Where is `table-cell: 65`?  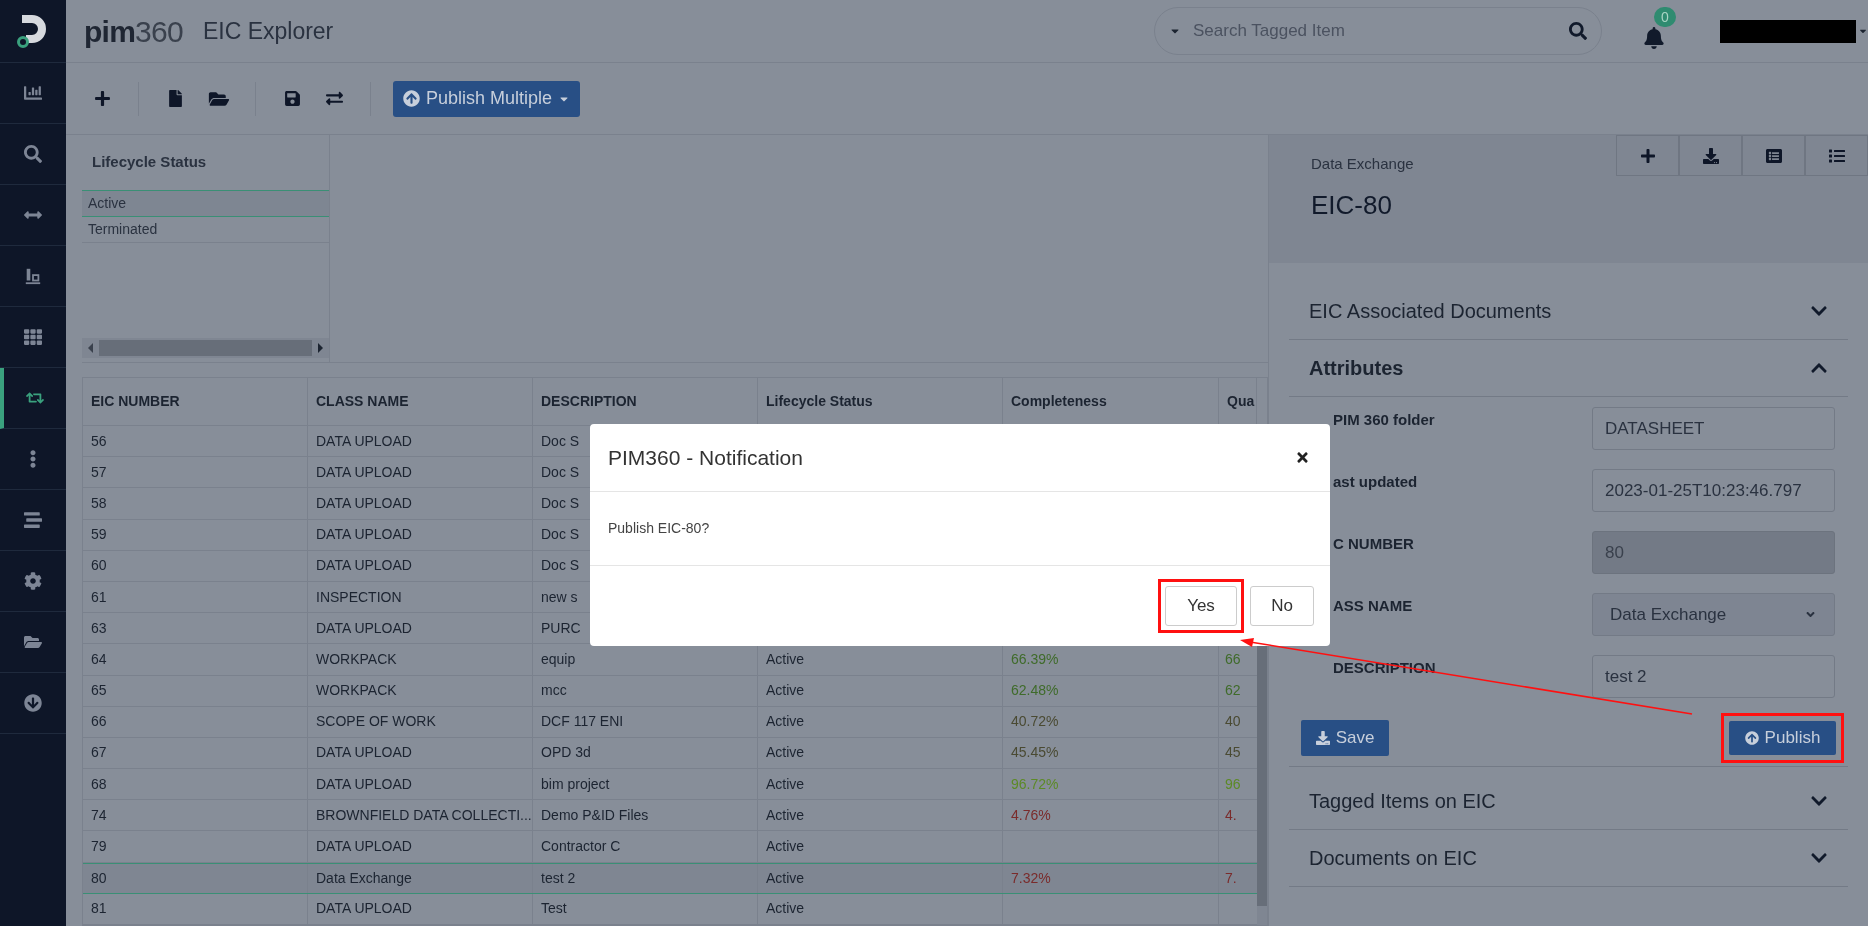 table-cell: 65 is located at coordinates (195, 690).